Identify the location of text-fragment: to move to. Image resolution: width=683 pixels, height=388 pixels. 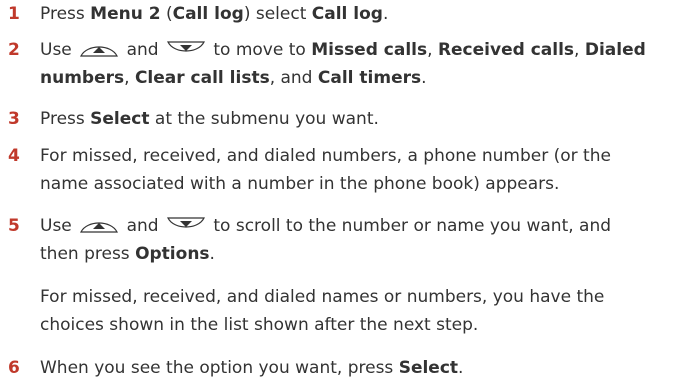
(259, 50).